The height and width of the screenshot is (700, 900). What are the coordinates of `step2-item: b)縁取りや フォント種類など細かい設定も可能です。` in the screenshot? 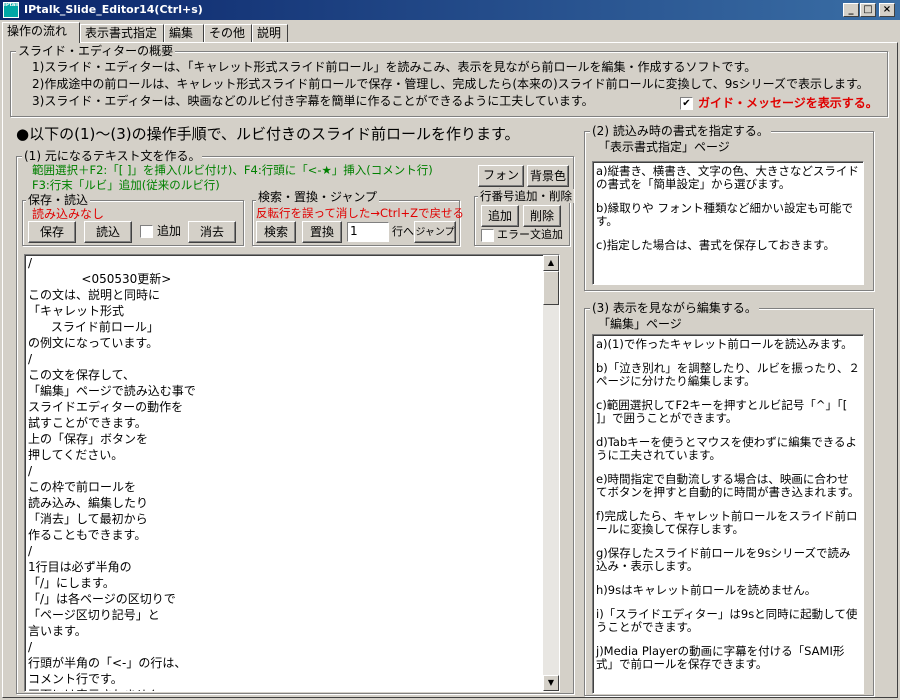 It's located at (724, 214).